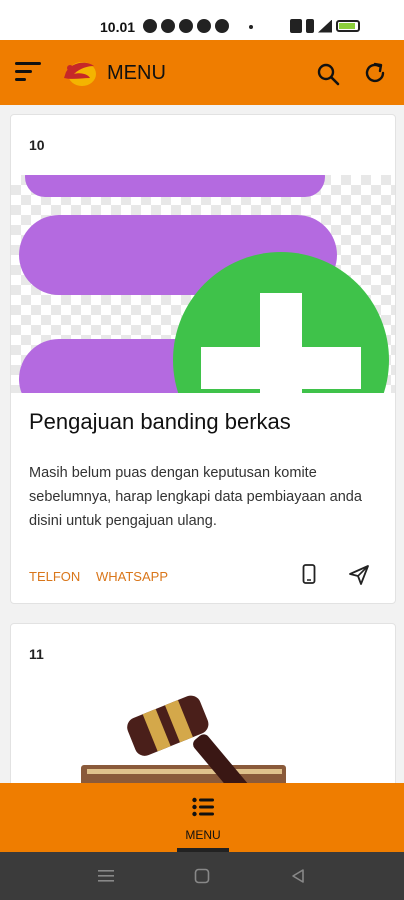  What do you see at coordinates (375, 73) in the screenshot?
I see `refresh-icon` at bounding box center [375, 73].